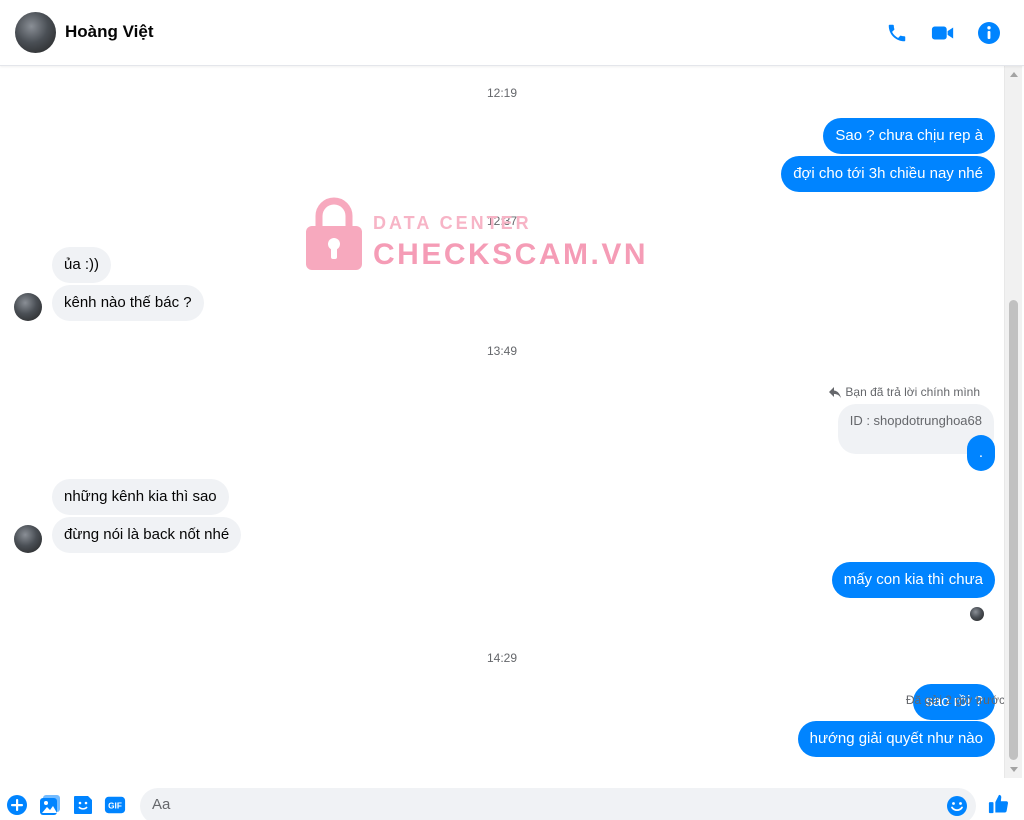  What do you see at coordinates (1013, 530) in the screenshot?
I see `scrollbar-thumb` at bounding box center [1013, 530].